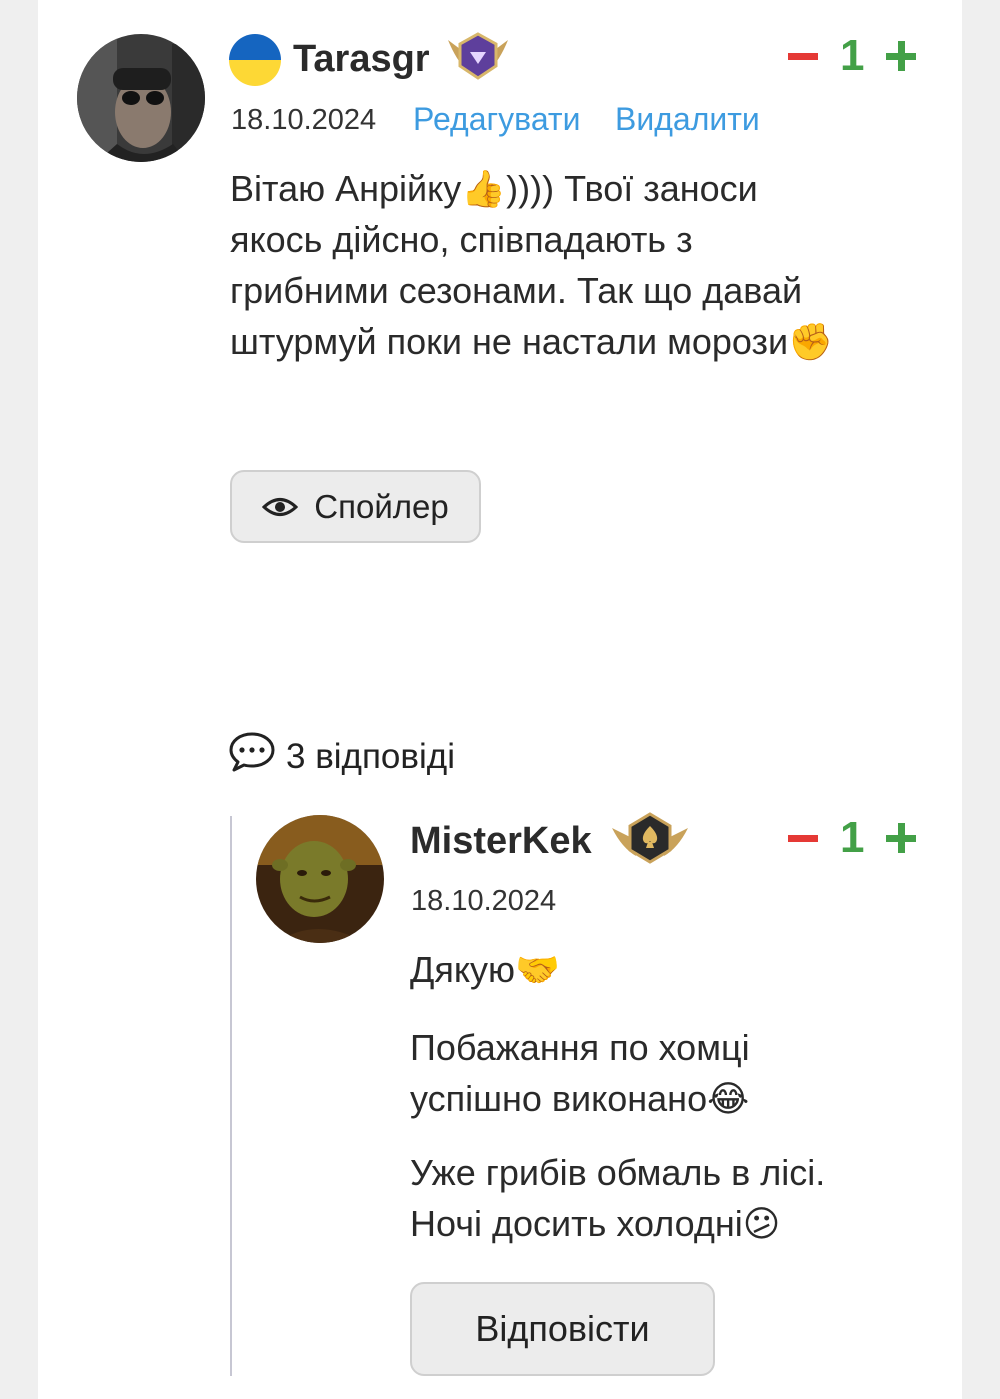 Image resolution: width=1000 pixels, height=1399 pixels. I want to click on reply-text-line: Уже грибів обмаль в лісі., so click(618, 1172).